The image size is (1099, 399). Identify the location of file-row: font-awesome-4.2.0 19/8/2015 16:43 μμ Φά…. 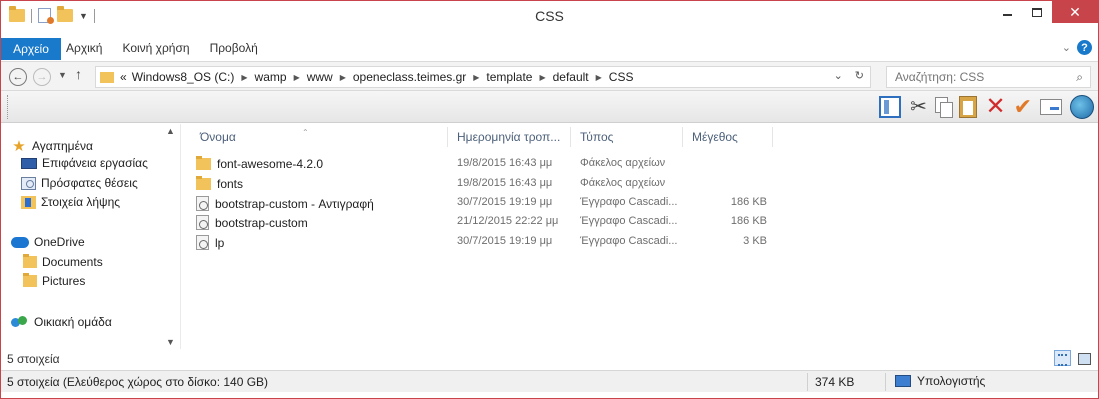
(496, 163).